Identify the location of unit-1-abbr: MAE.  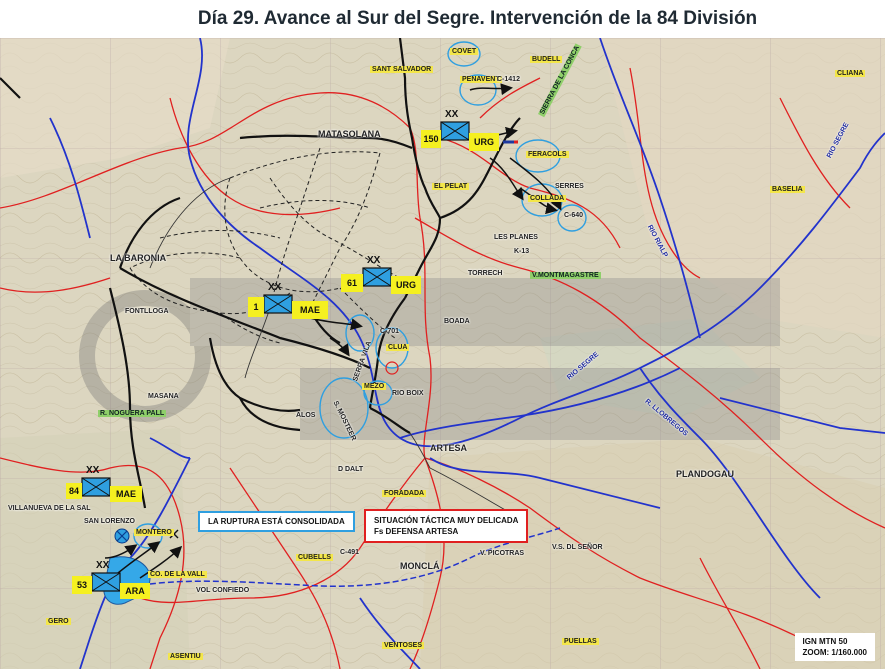
(310, 310).